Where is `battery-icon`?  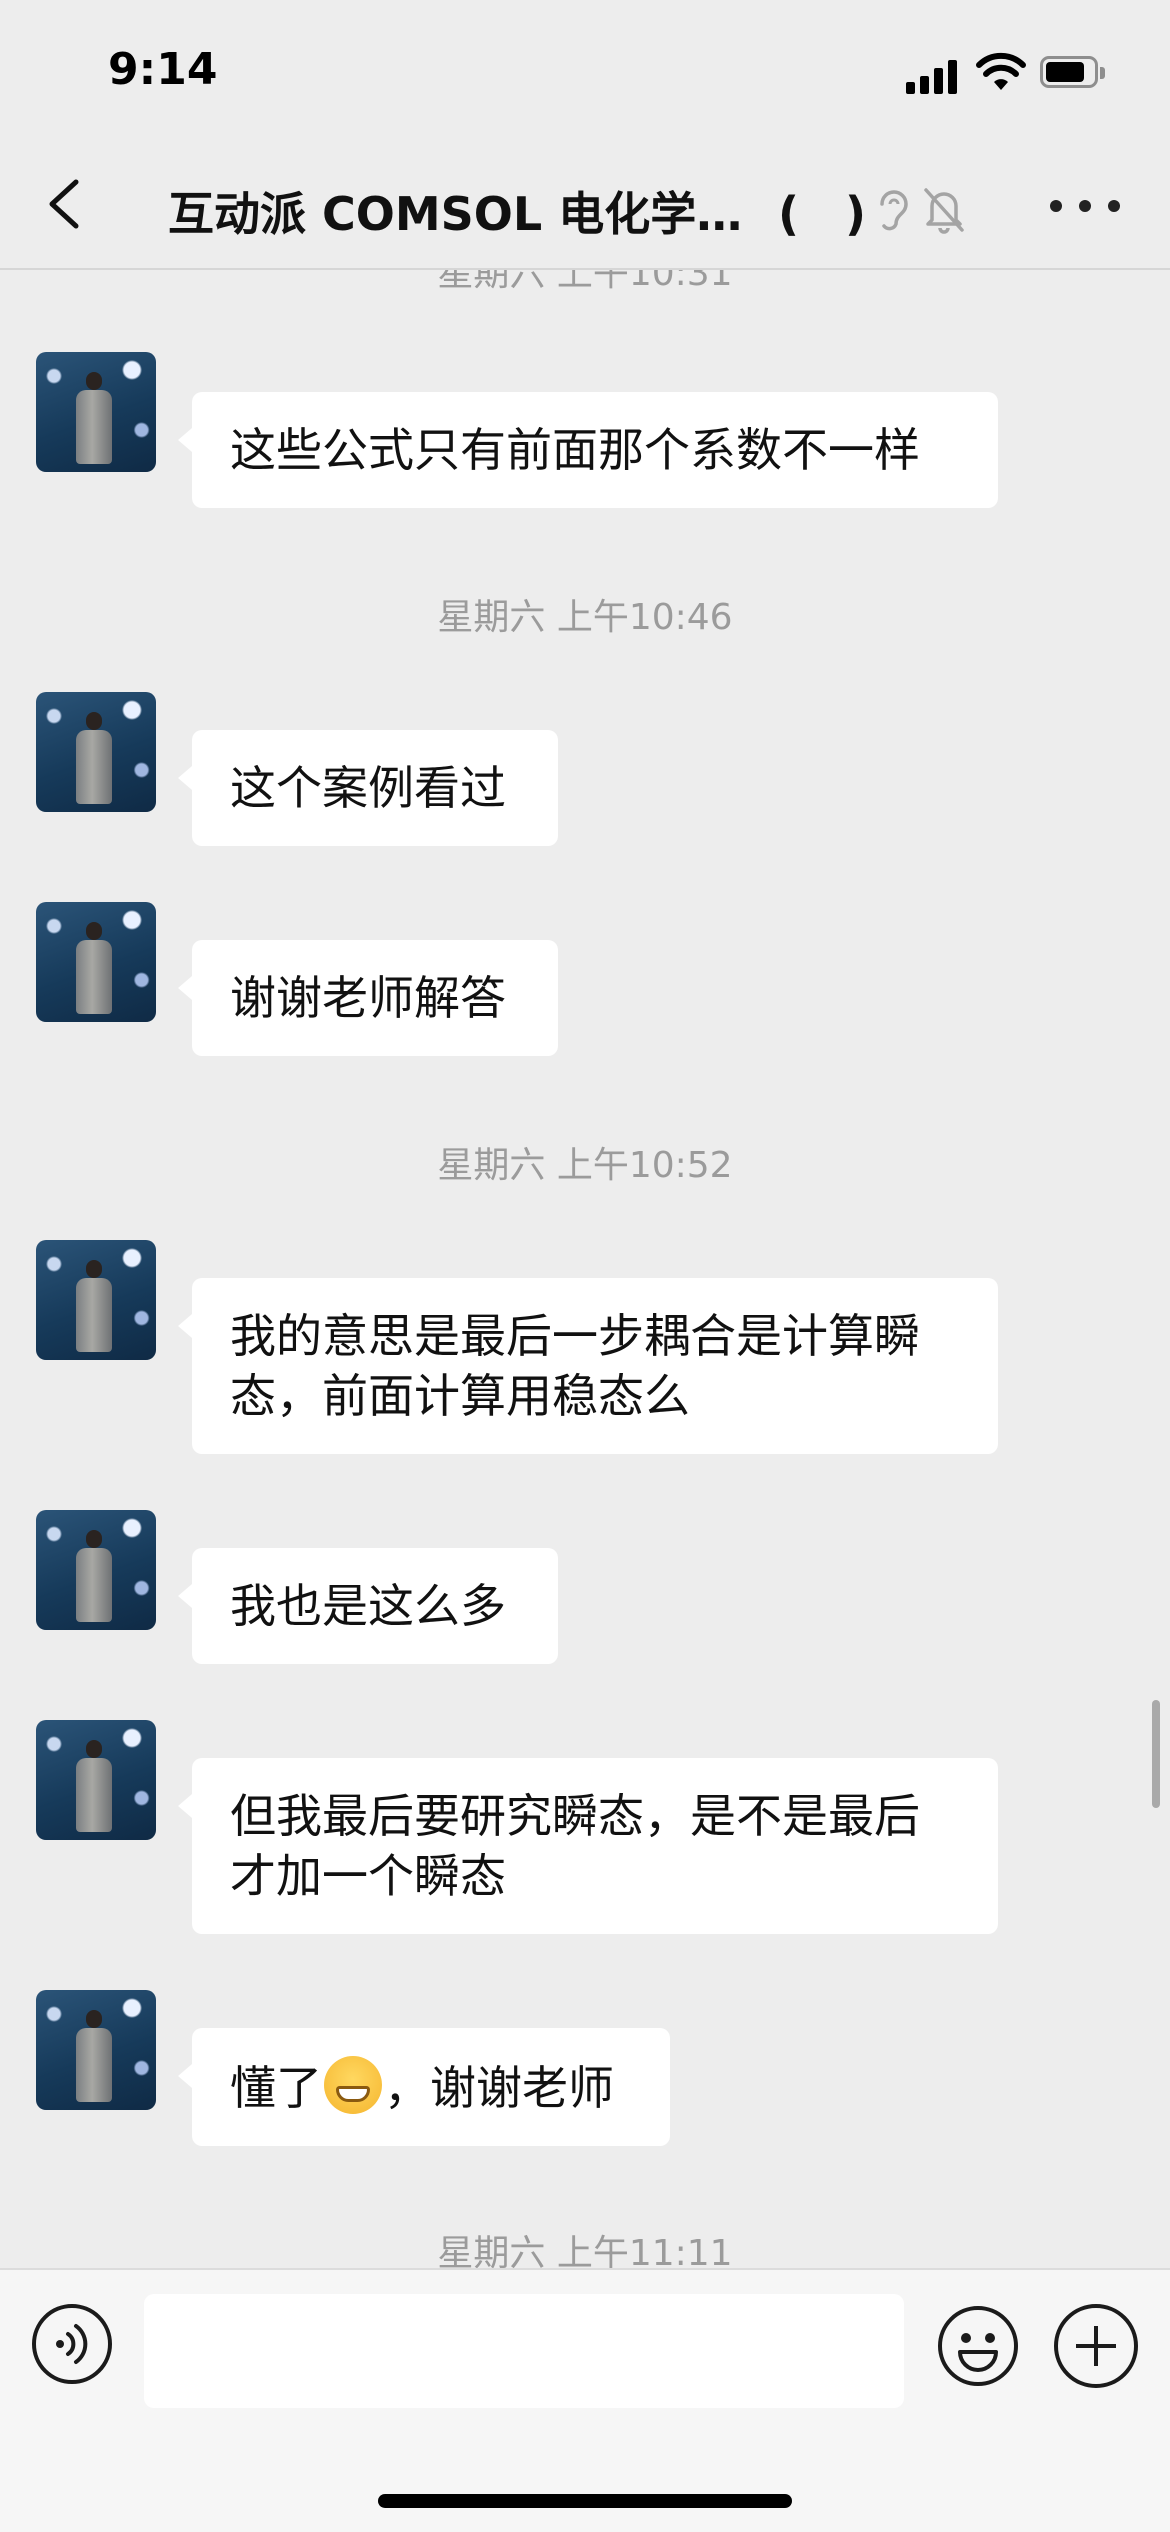 battery-icon is located at coordinates (1073, 73).